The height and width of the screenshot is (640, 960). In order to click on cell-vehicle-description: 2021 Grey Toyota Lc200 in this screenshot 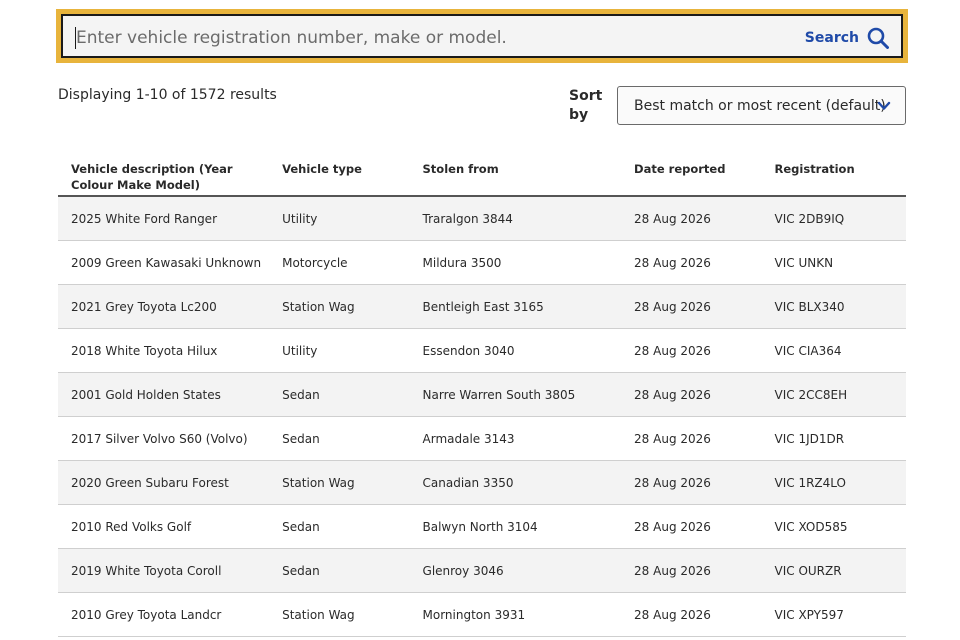, I will do `click(164, 306)`.